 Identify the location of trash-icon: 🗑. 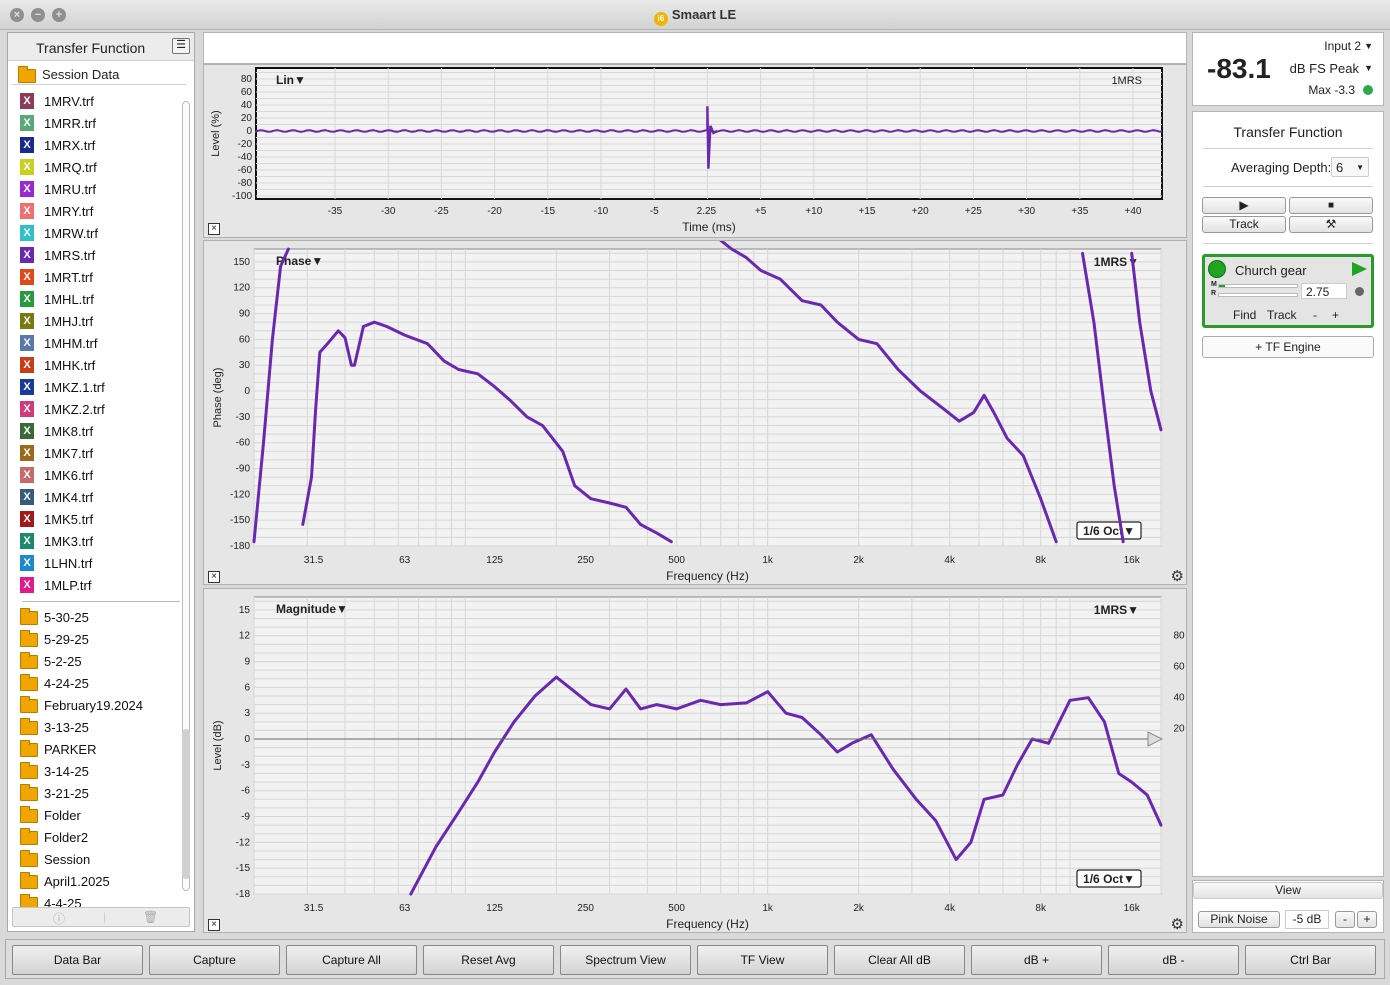
(150, 917).